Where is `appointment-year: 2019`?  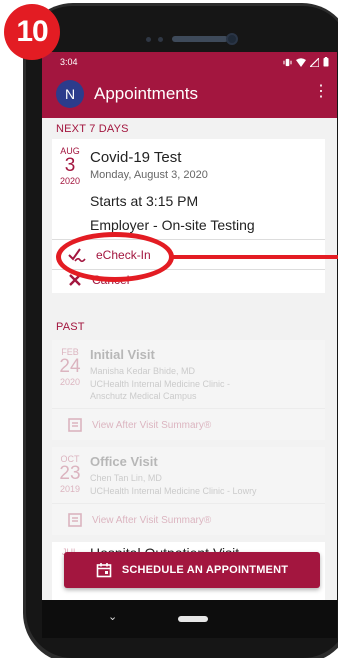
appointment-year: 2019 is located at coordinates (70, 489).